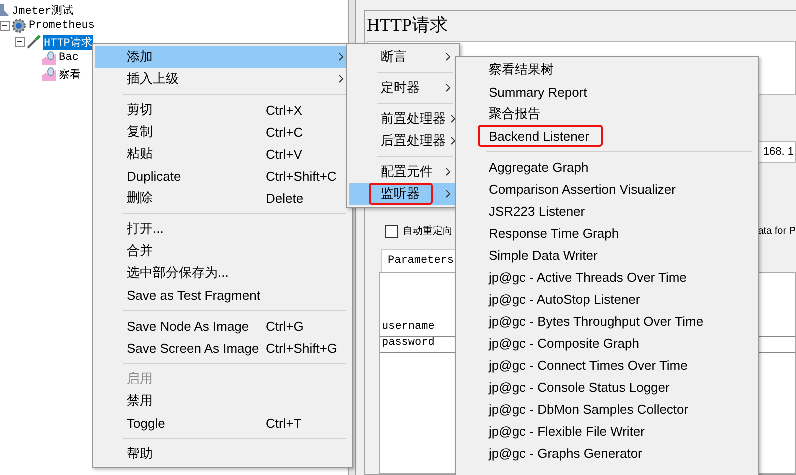 Image resolution: width=796 pixels, height=475 pixels. I want to click on menu-item: Save as Test Fragment, so click(222, 295).